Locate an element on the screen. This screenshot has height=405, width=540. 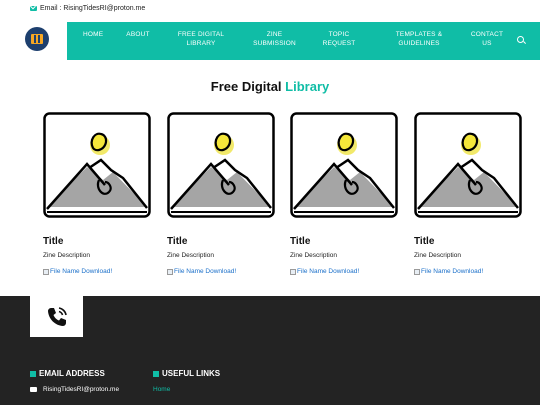
logo-area is located at coordinates (33, 41).